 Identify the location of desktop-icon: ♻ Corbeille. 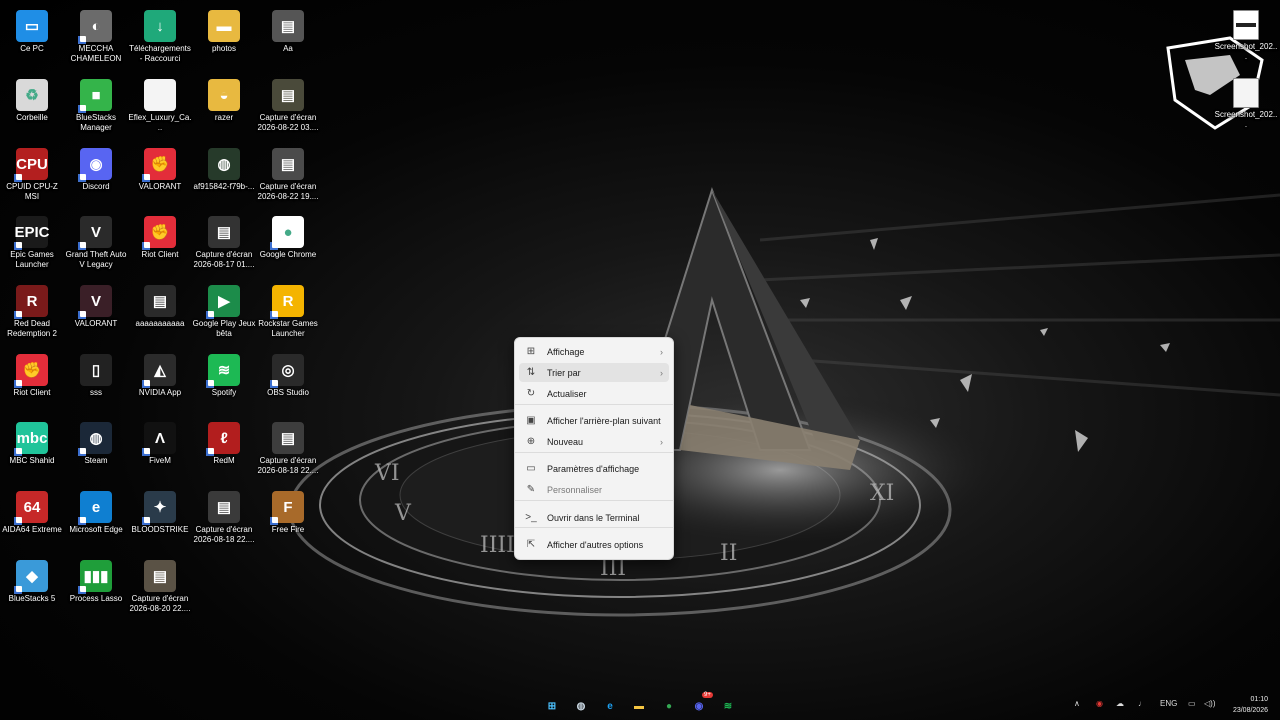
(32, 99).